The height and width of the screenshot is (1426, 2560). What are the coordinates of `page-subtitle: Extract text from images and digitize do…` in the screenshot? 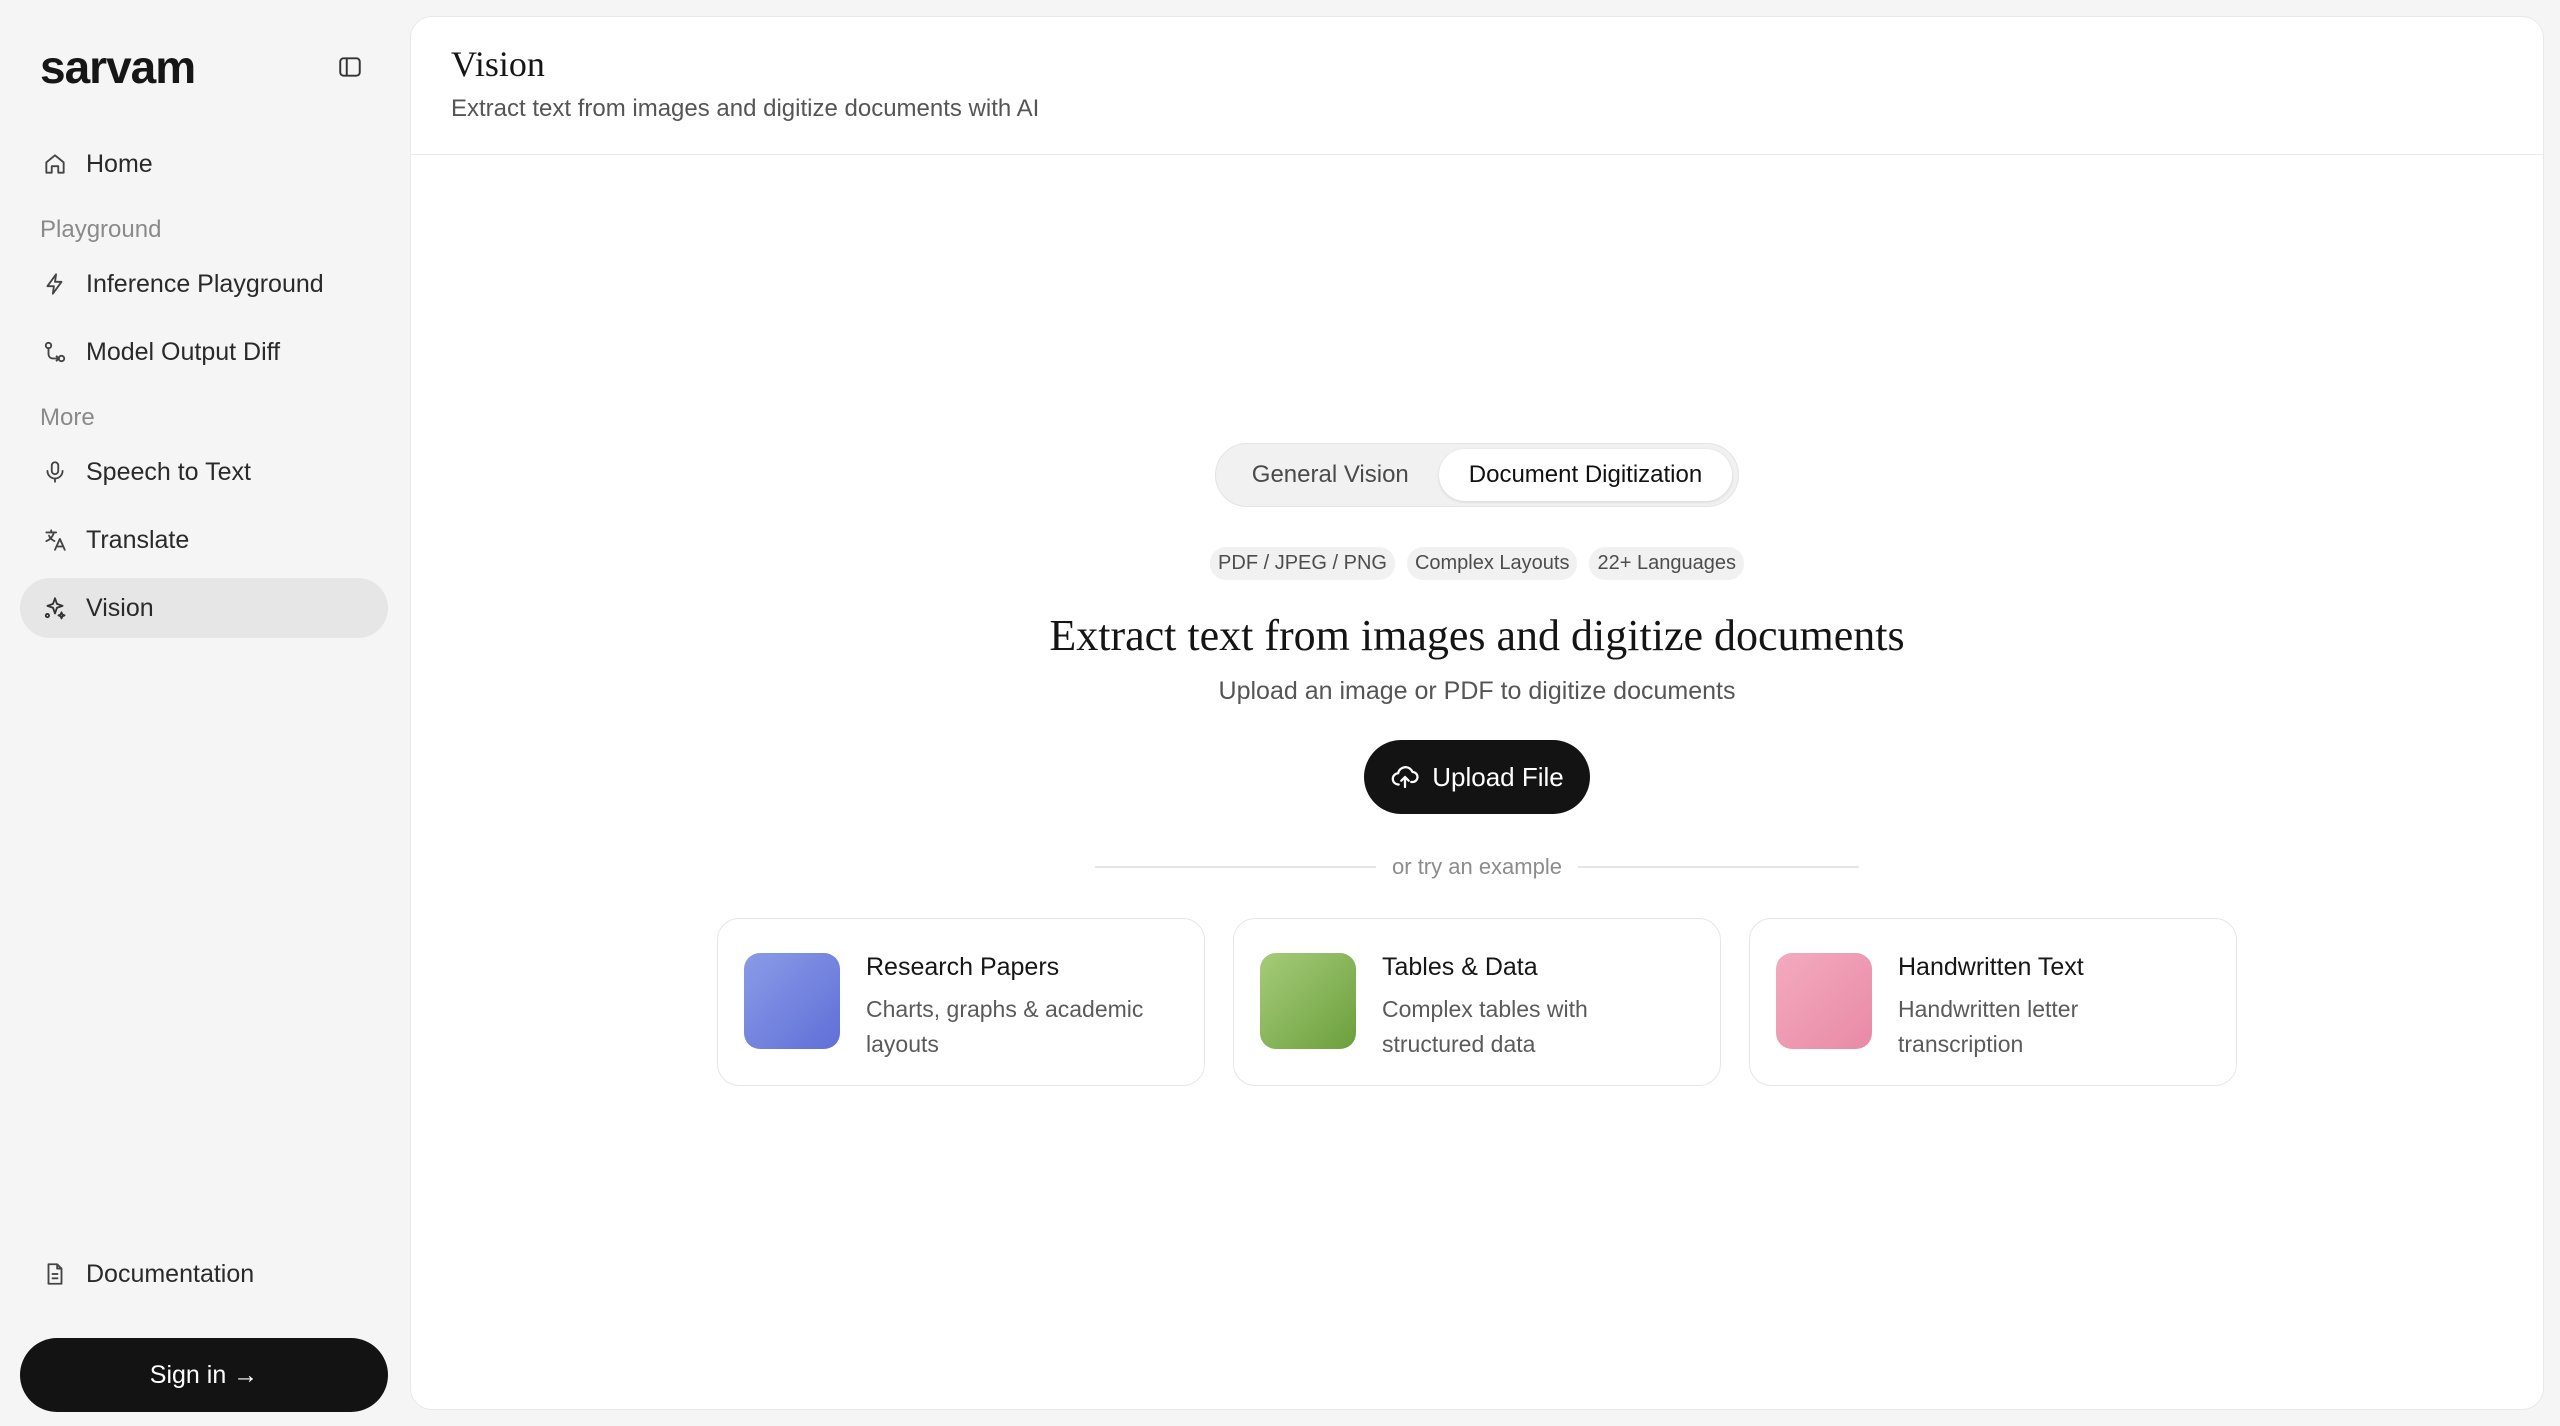 It's located at (745, 108).